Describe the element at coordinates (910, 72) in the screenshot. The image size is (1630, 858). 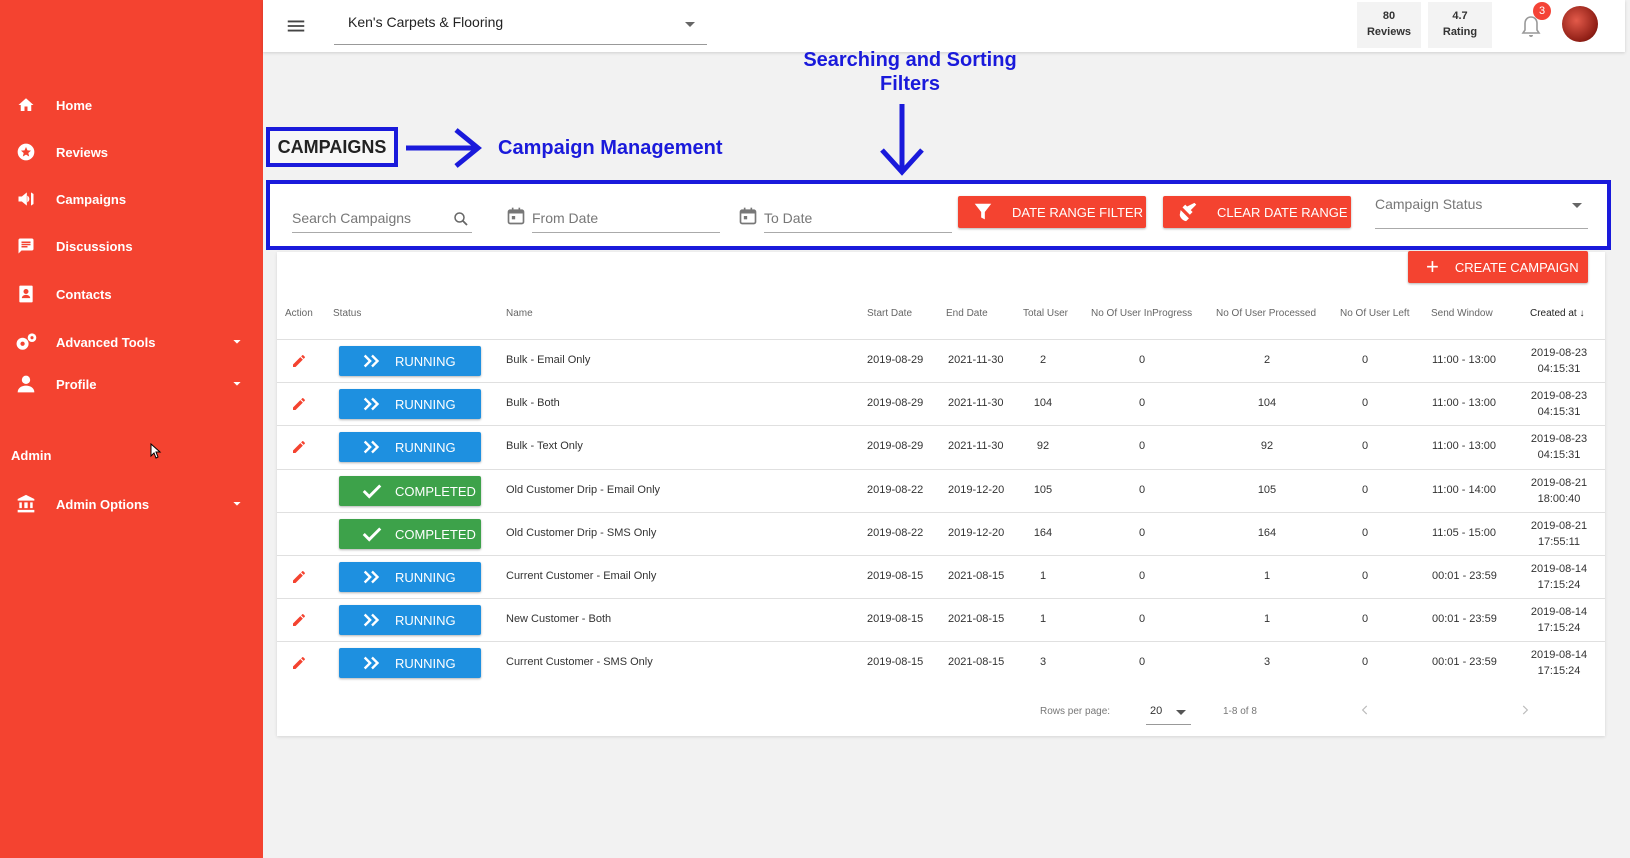
I see `filters-annotation: Searching and Sorting Filters` at that location.